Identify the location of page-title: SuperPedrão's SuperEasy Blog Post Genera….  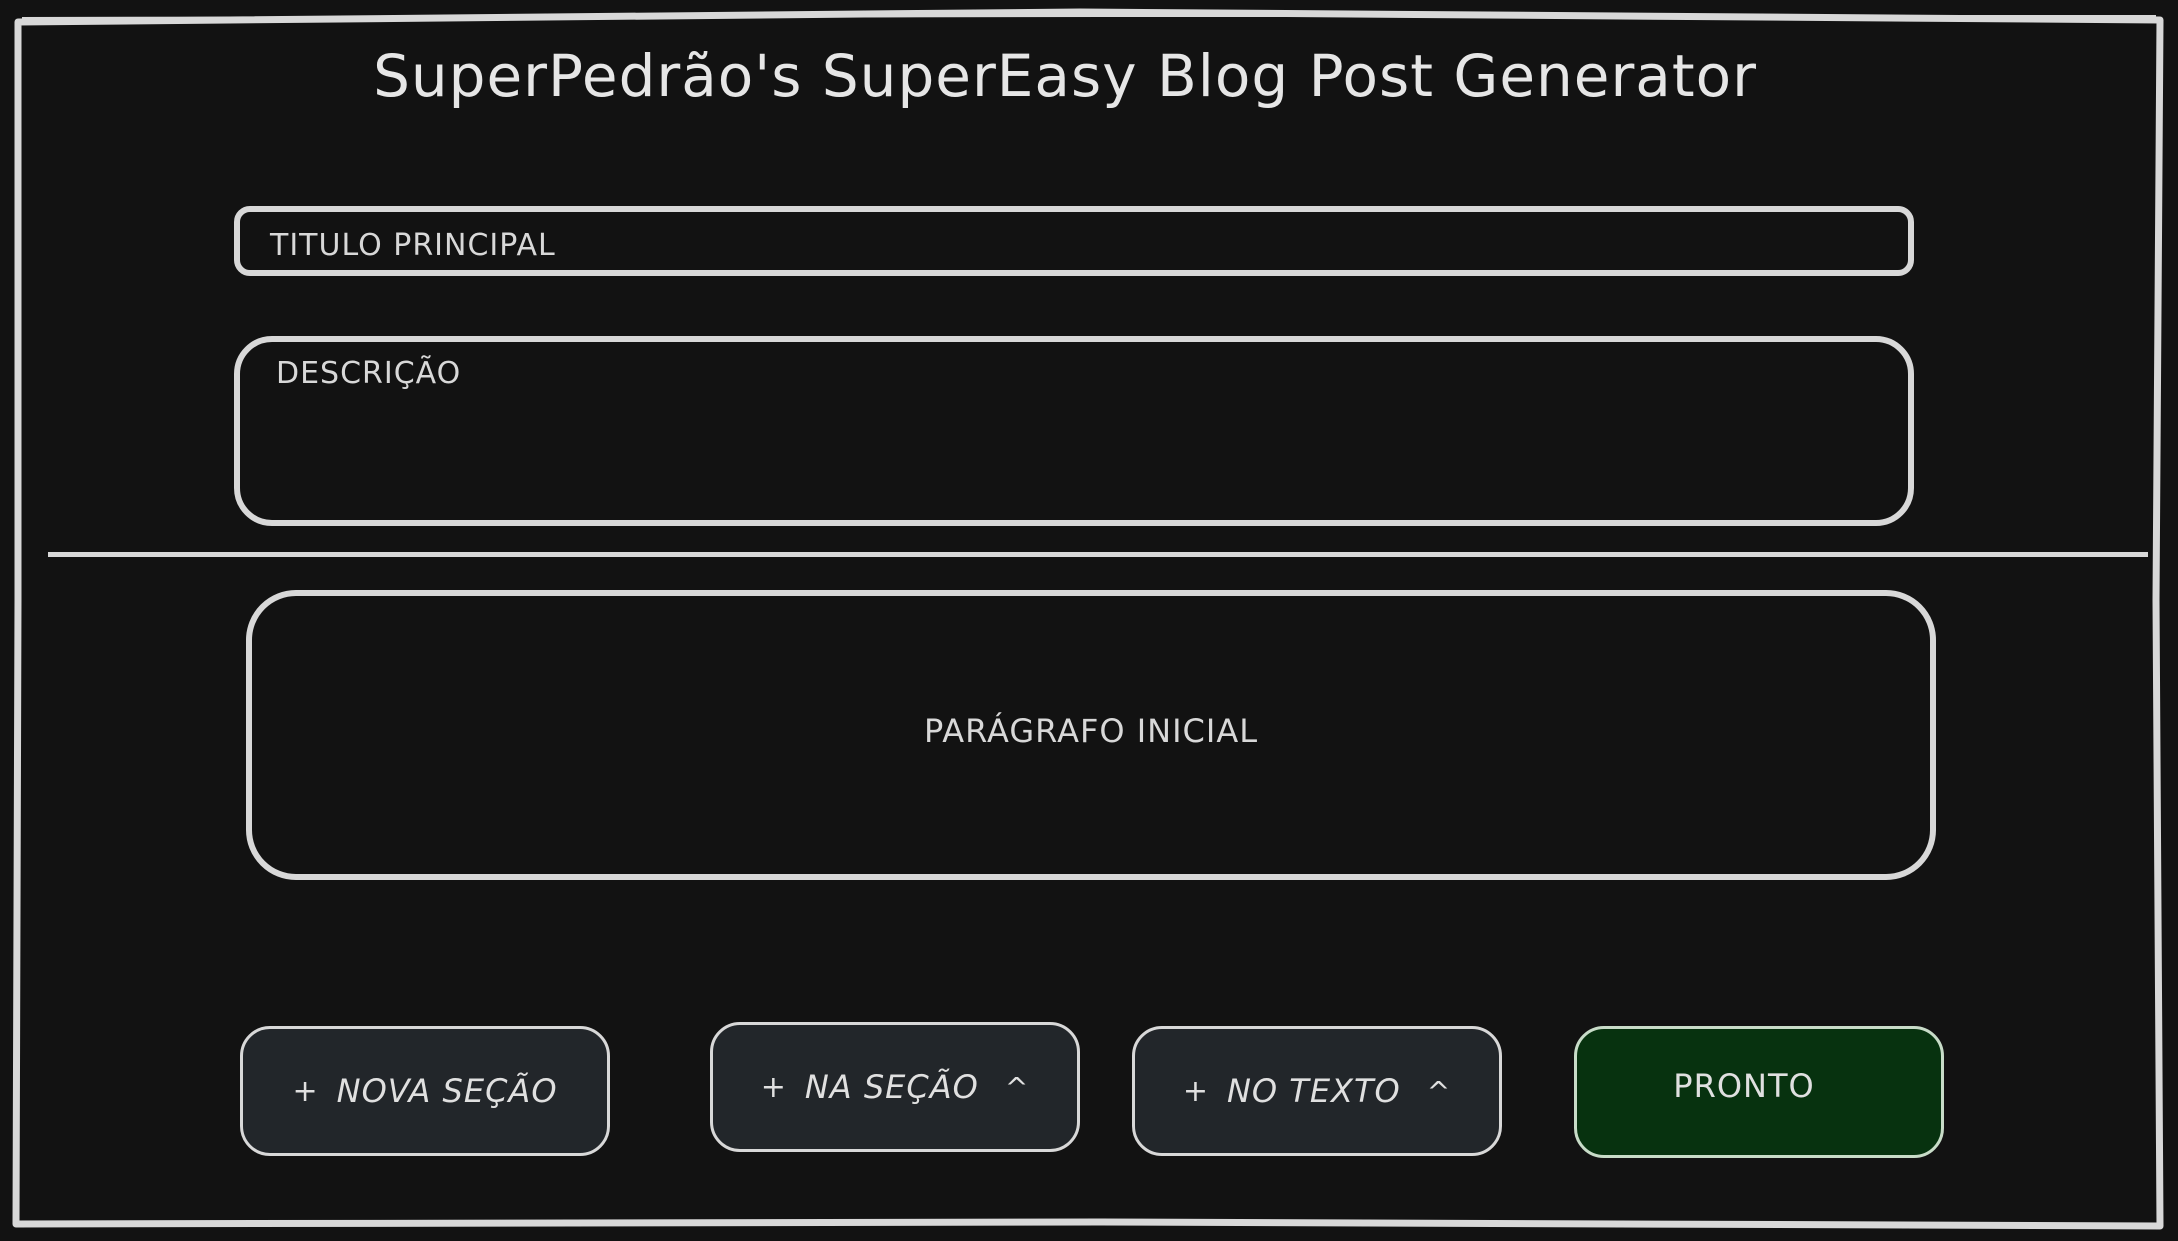
(1065, 76).